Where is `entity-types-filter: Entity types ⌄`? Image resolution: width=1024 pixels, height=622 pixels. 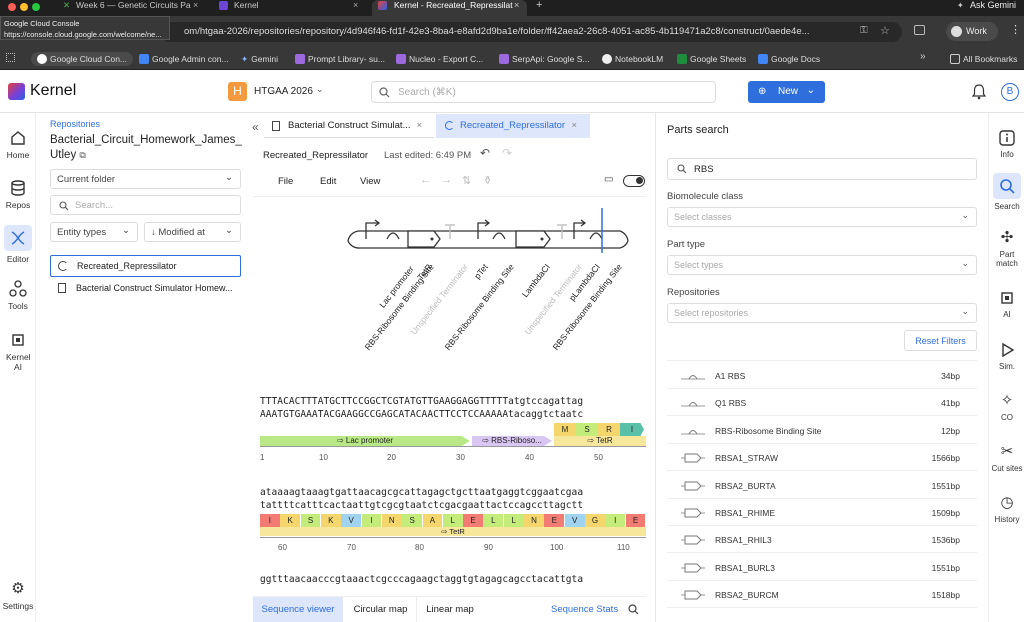 entity-types-filter: Entity types ⌄ is located at coordinates (94, 232).